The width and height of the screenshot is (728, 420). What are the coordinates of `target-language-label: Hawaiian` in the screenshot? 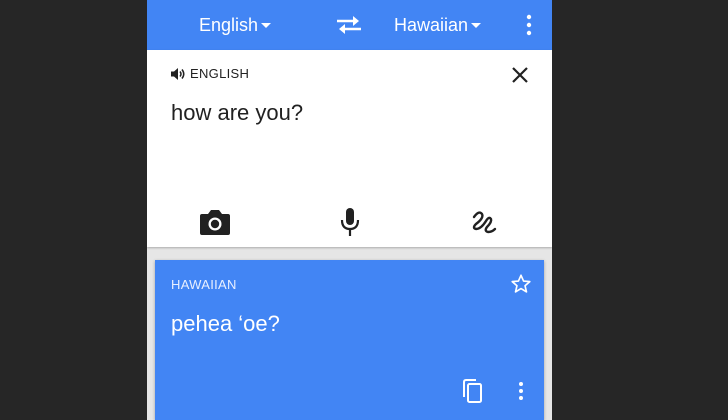 It's located at (431, 24).